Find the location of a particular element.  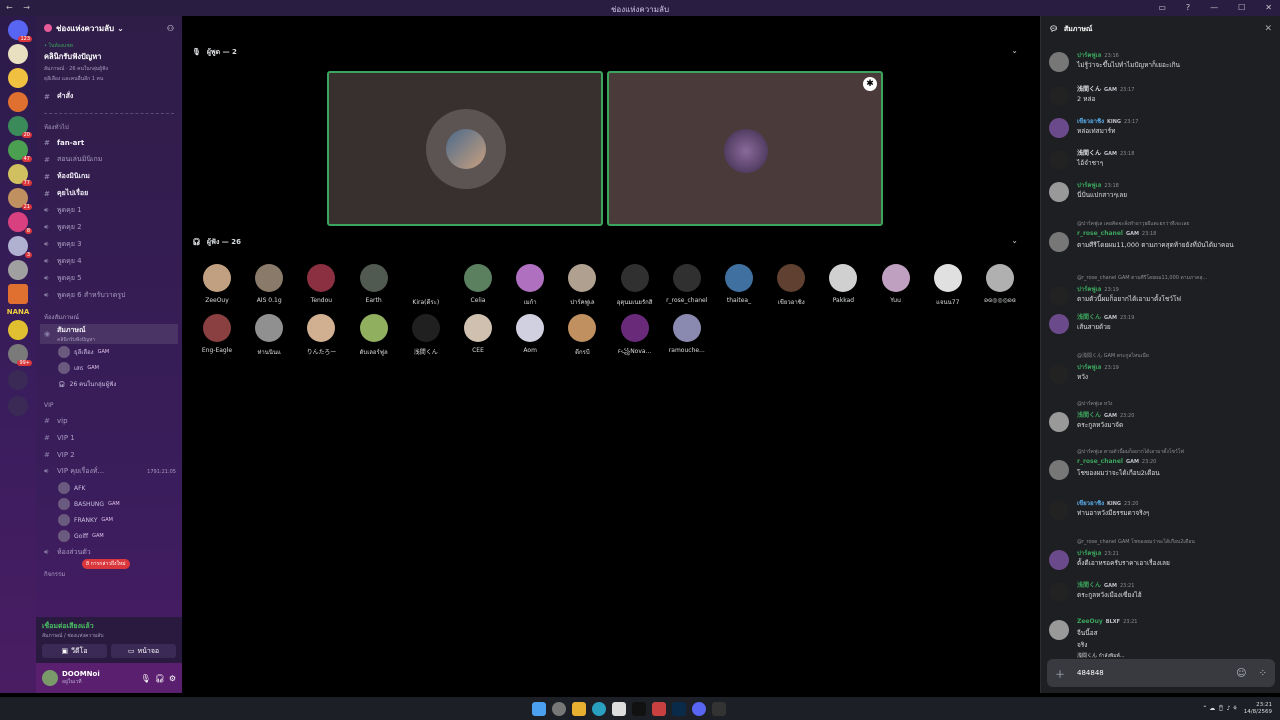

speaker-tile is located at coordinates (465, 148).